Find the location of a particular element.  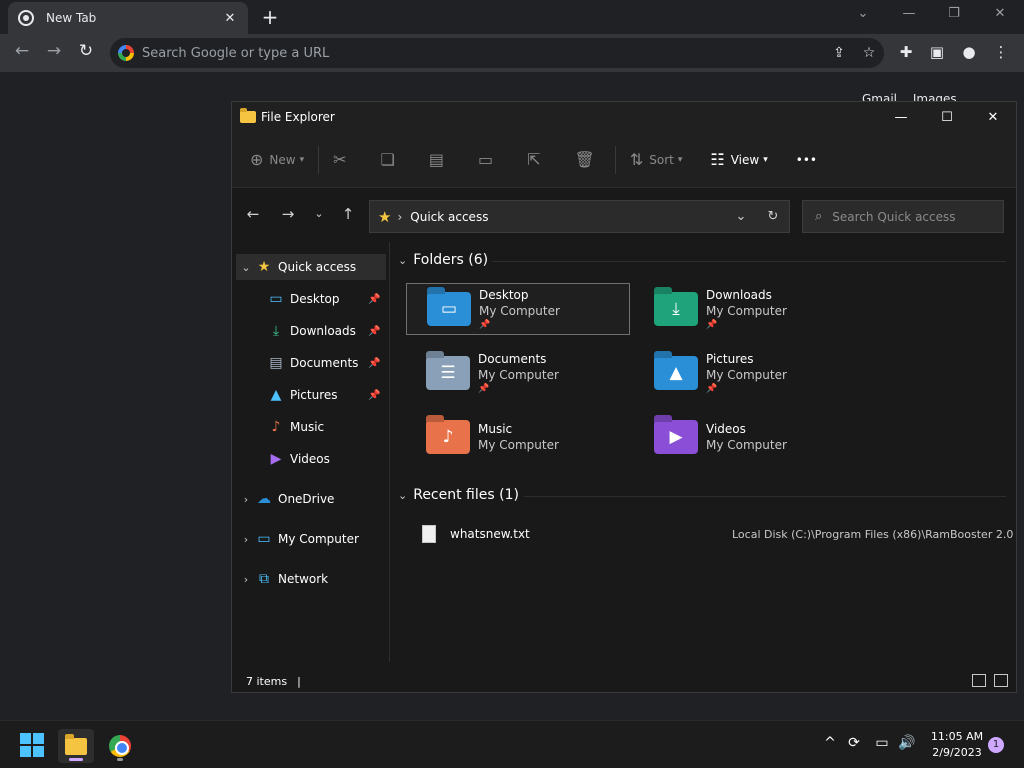

extensions-icon: ✚ is located at coordinates (906, 52).